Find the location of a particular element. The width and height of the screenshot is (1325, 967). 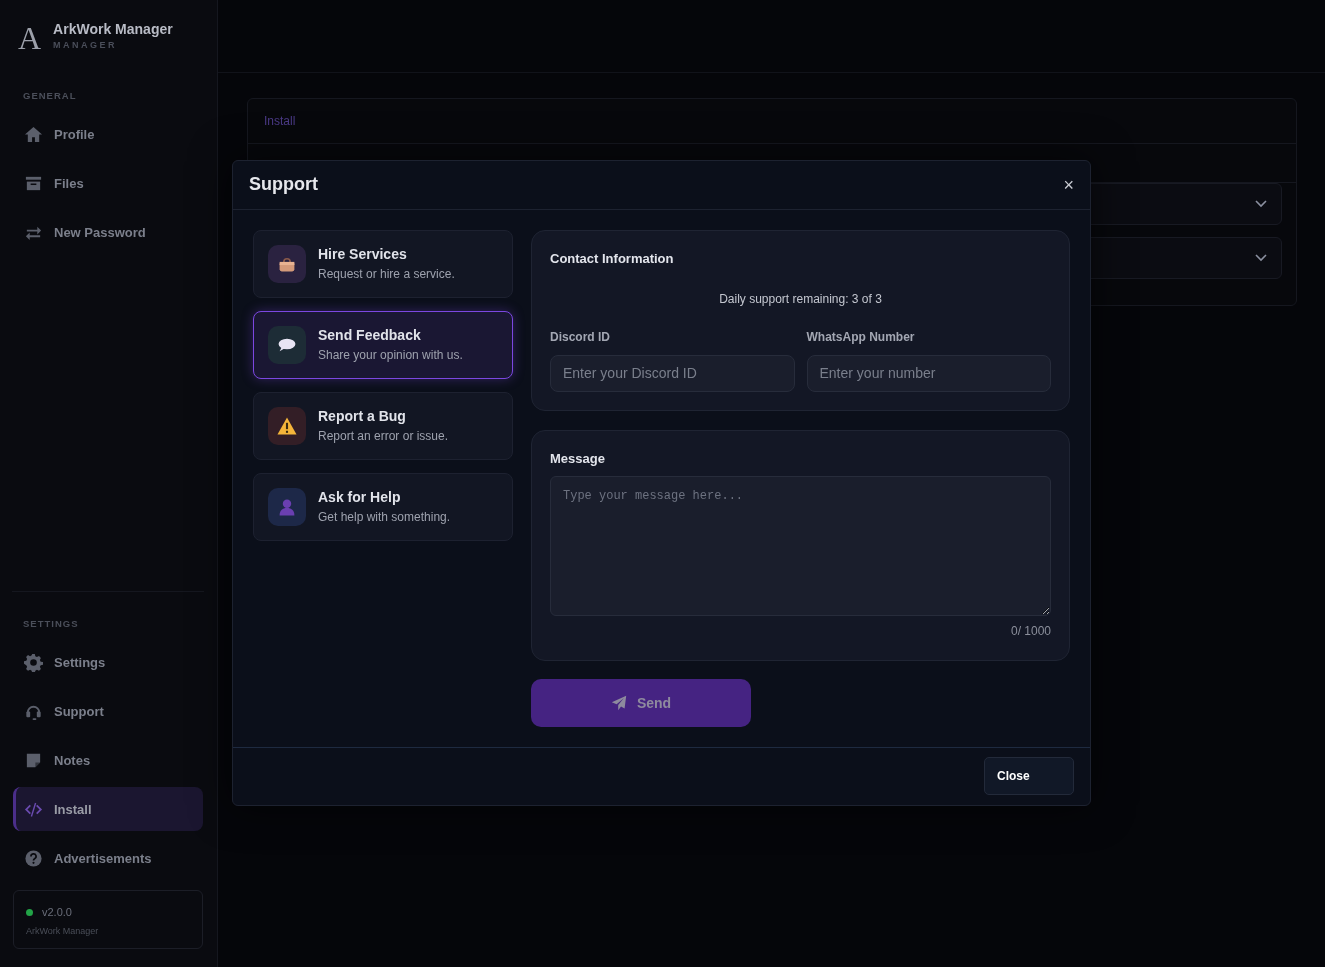

close-button: Close is located at coordinates (1029, 776).